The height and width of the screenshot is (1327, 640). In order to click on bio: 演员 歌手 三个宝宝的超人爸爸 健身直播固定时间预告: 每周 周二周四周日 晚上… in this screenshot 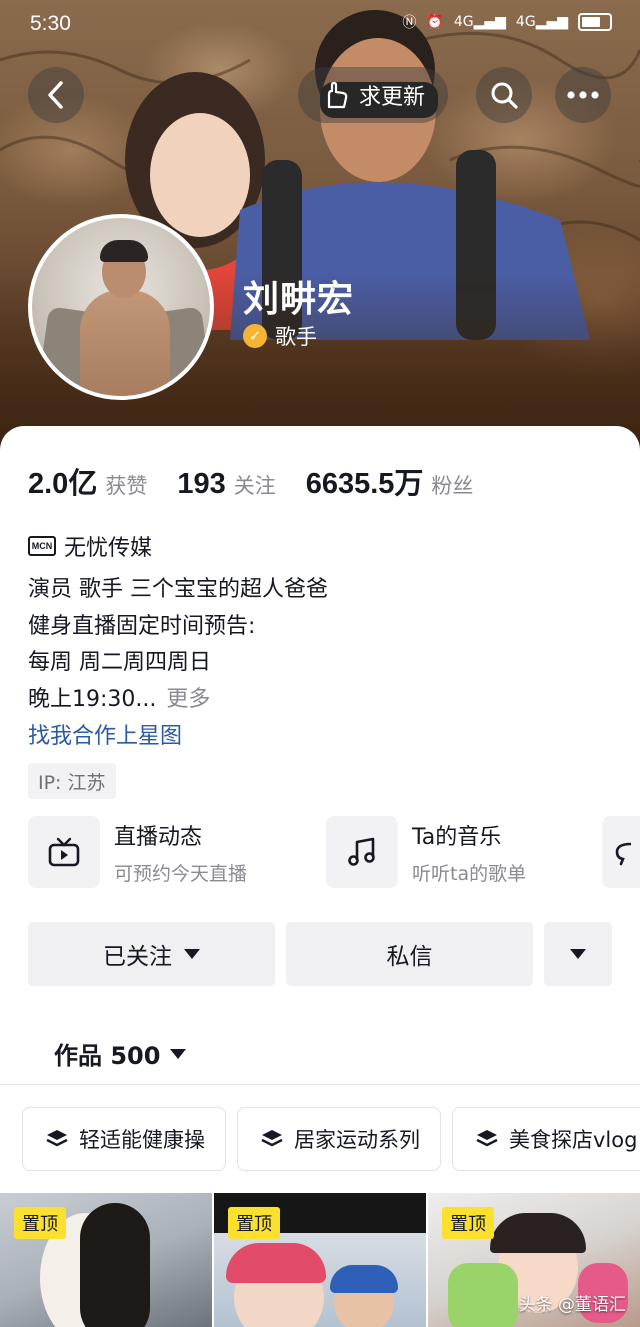, I will do `click(178, 645)`.